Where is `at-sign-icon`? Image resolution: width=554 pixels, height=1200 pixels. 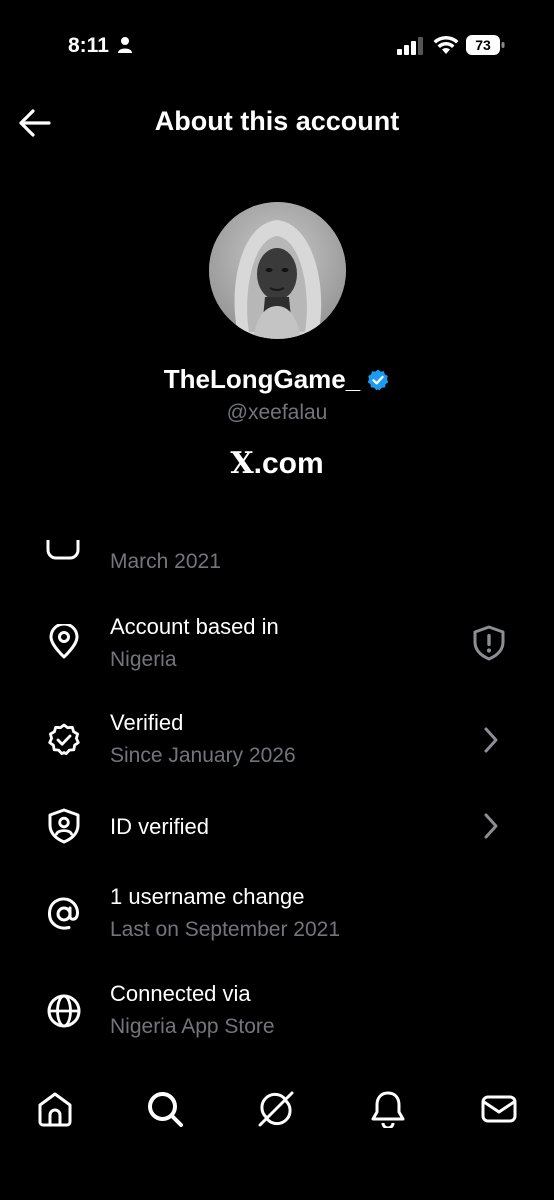 at-sign-icon is located at coordinates (63, 913).